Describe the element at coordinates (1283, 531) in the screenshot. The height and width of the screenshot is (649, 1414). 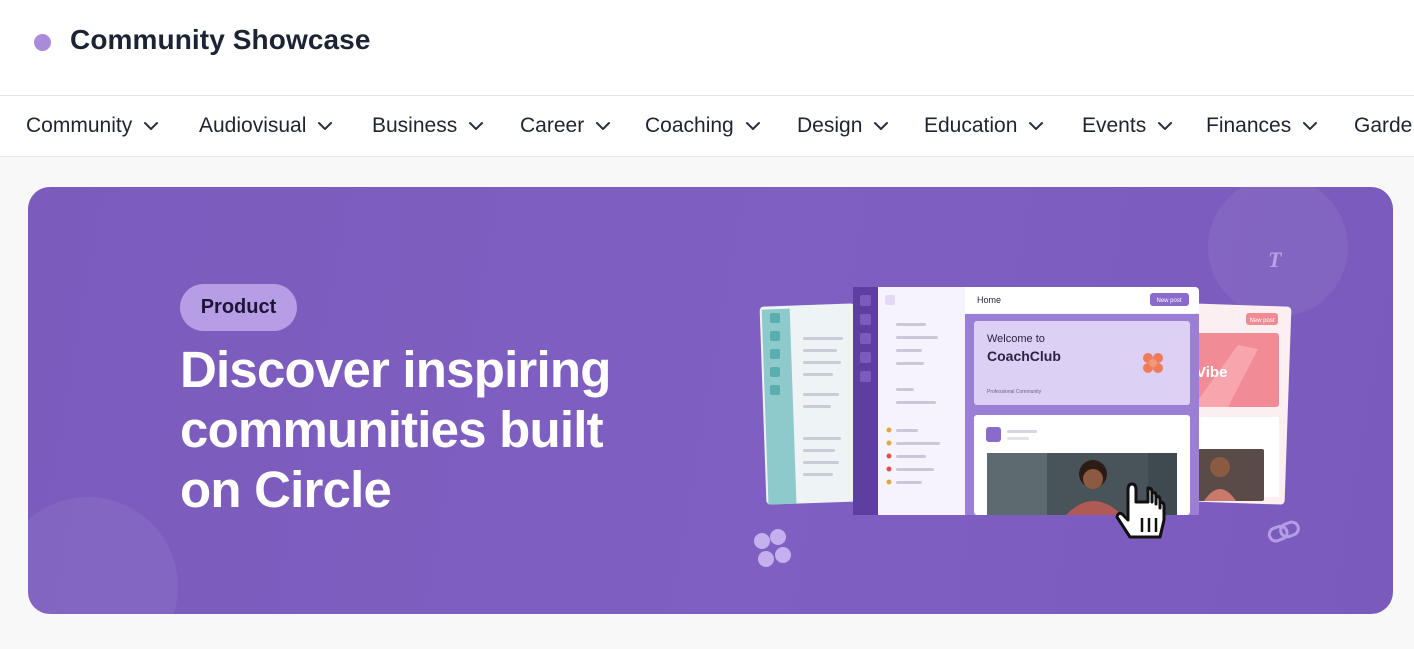
I see `link-icon` at that location.